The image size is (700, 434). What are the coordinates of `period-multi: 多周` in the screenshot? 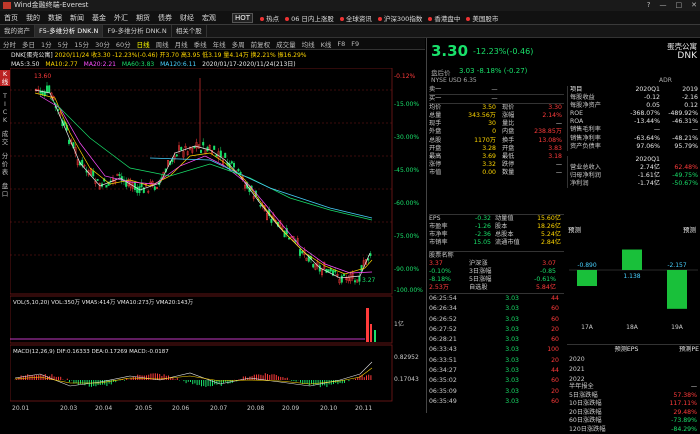 It's located at (238, 44).